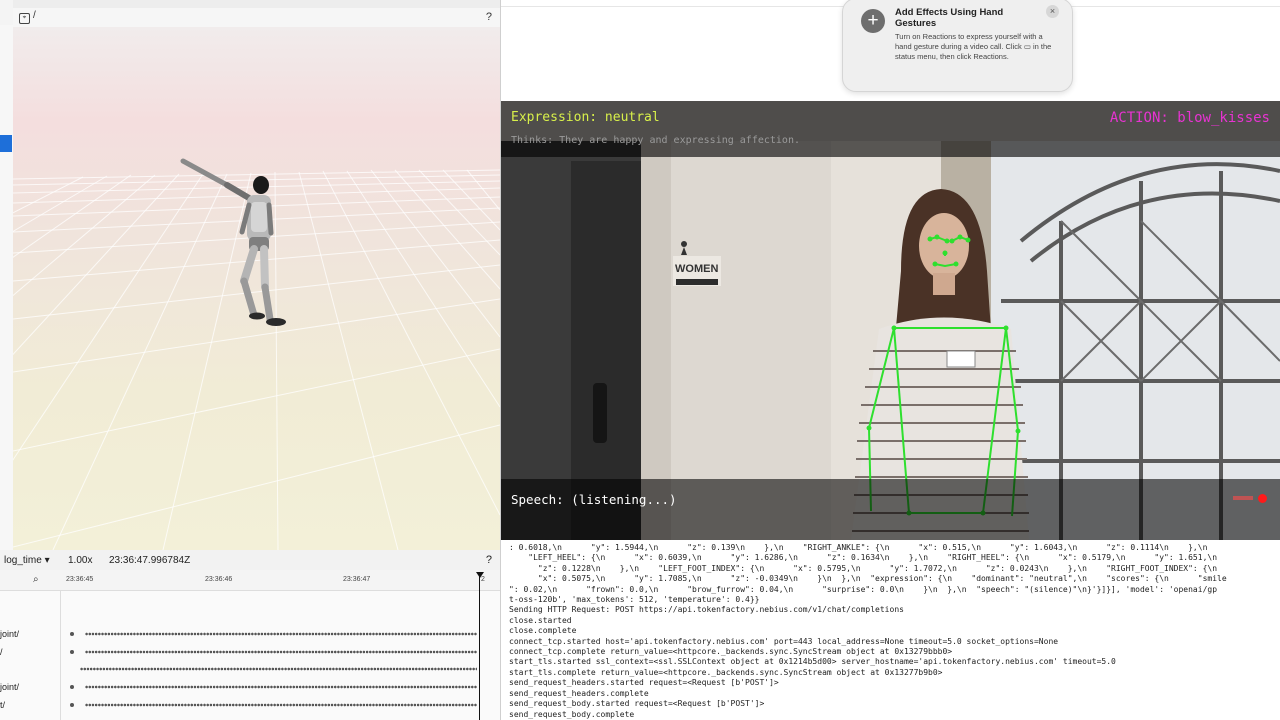  I want to click on terminal-line: close.started, so click(540, 620).